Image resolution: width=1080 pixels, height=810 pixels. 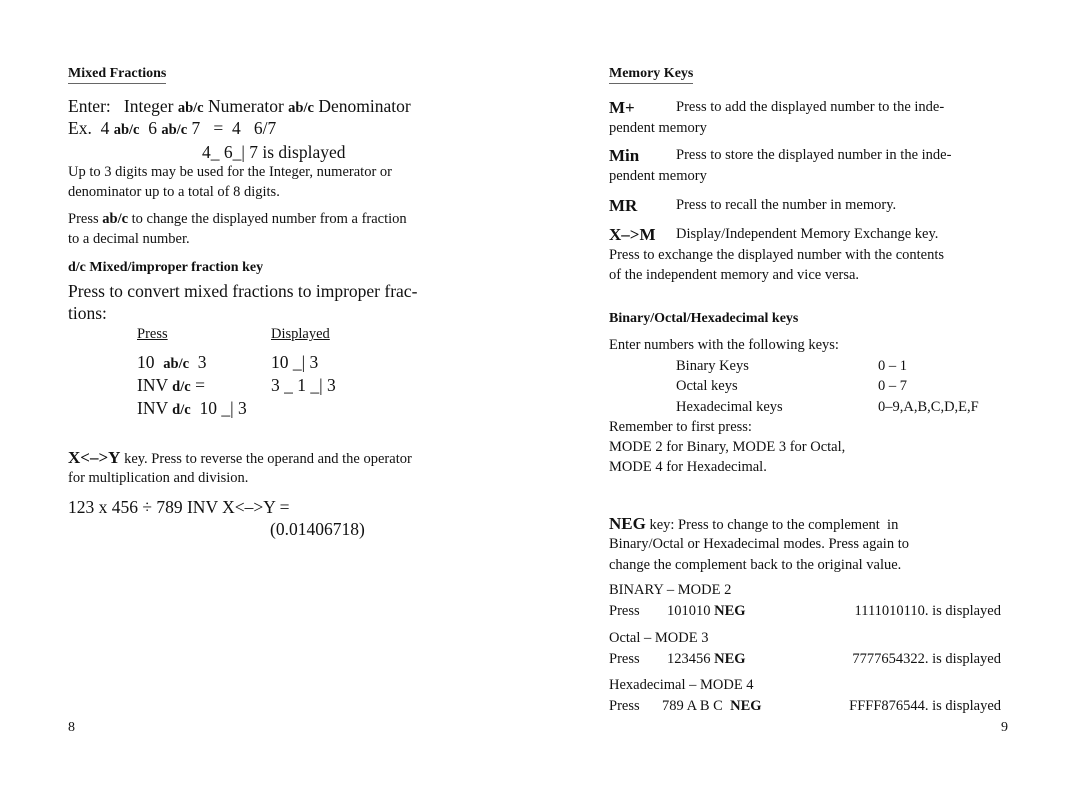 What do you see at coordinates (688, 467) in the screenshot?
I see `mode-text-l2: MODE 4 for Hexadecimal.` at bounding box center [688, 467].